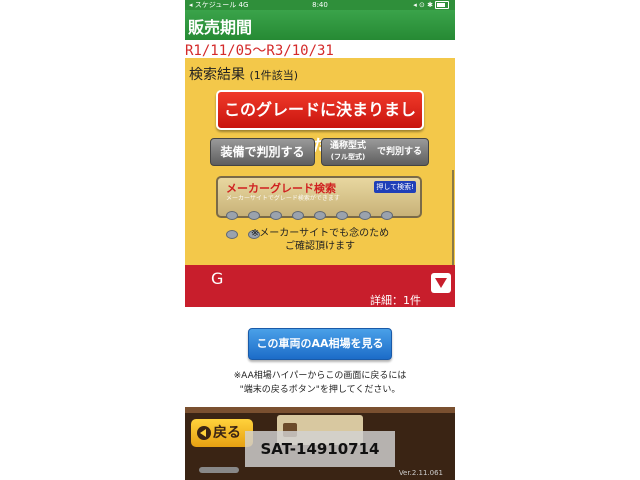 This screenshot has height=480, width=640. What do you see at coordinates (320, 383) in the screenshot?
I see `return-instruction-note: ※AA相場ハイパーからこの画面に戻るには "端末の戻るボタン"を押してください。` at bounding box center [320, 383].